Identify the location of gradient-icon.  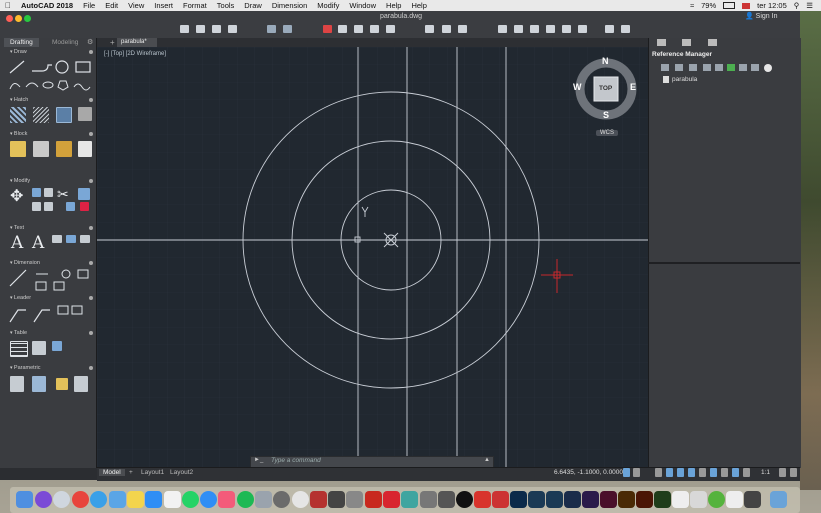
(41, 115).